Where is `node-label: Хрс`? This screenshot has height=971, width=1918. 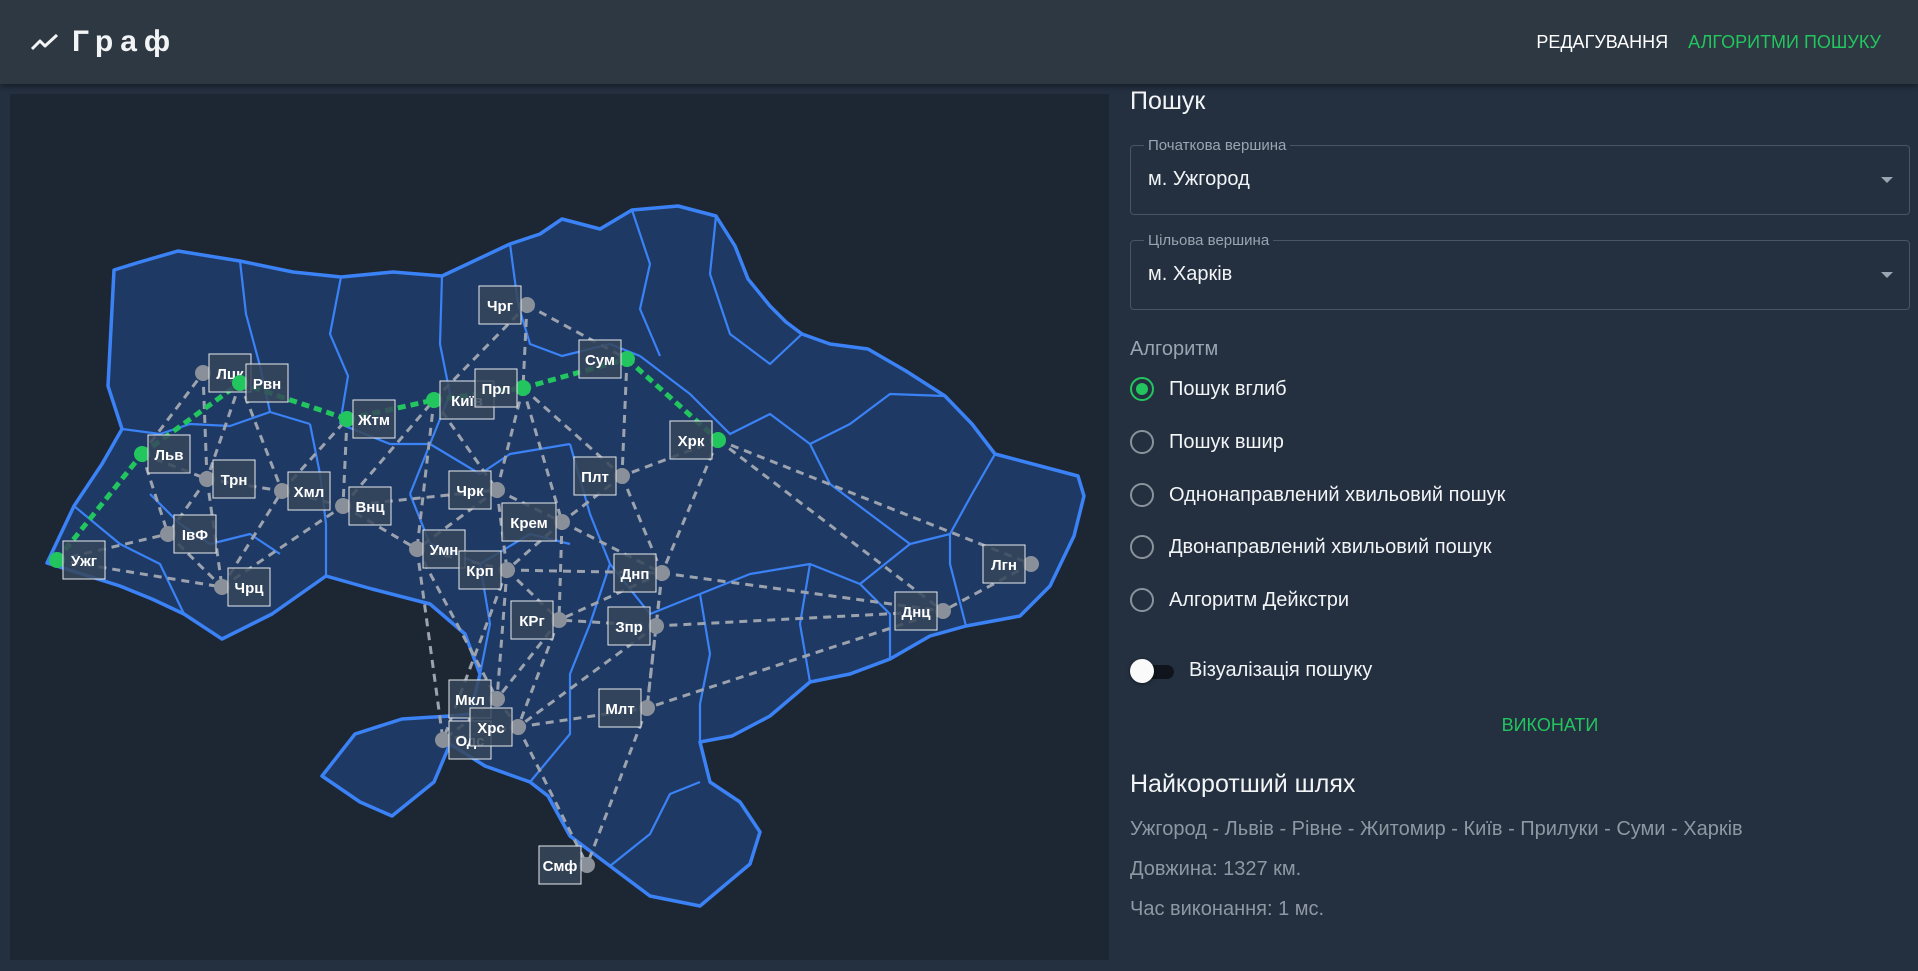
node-label: Хрс is located at coordinates (491, 728).